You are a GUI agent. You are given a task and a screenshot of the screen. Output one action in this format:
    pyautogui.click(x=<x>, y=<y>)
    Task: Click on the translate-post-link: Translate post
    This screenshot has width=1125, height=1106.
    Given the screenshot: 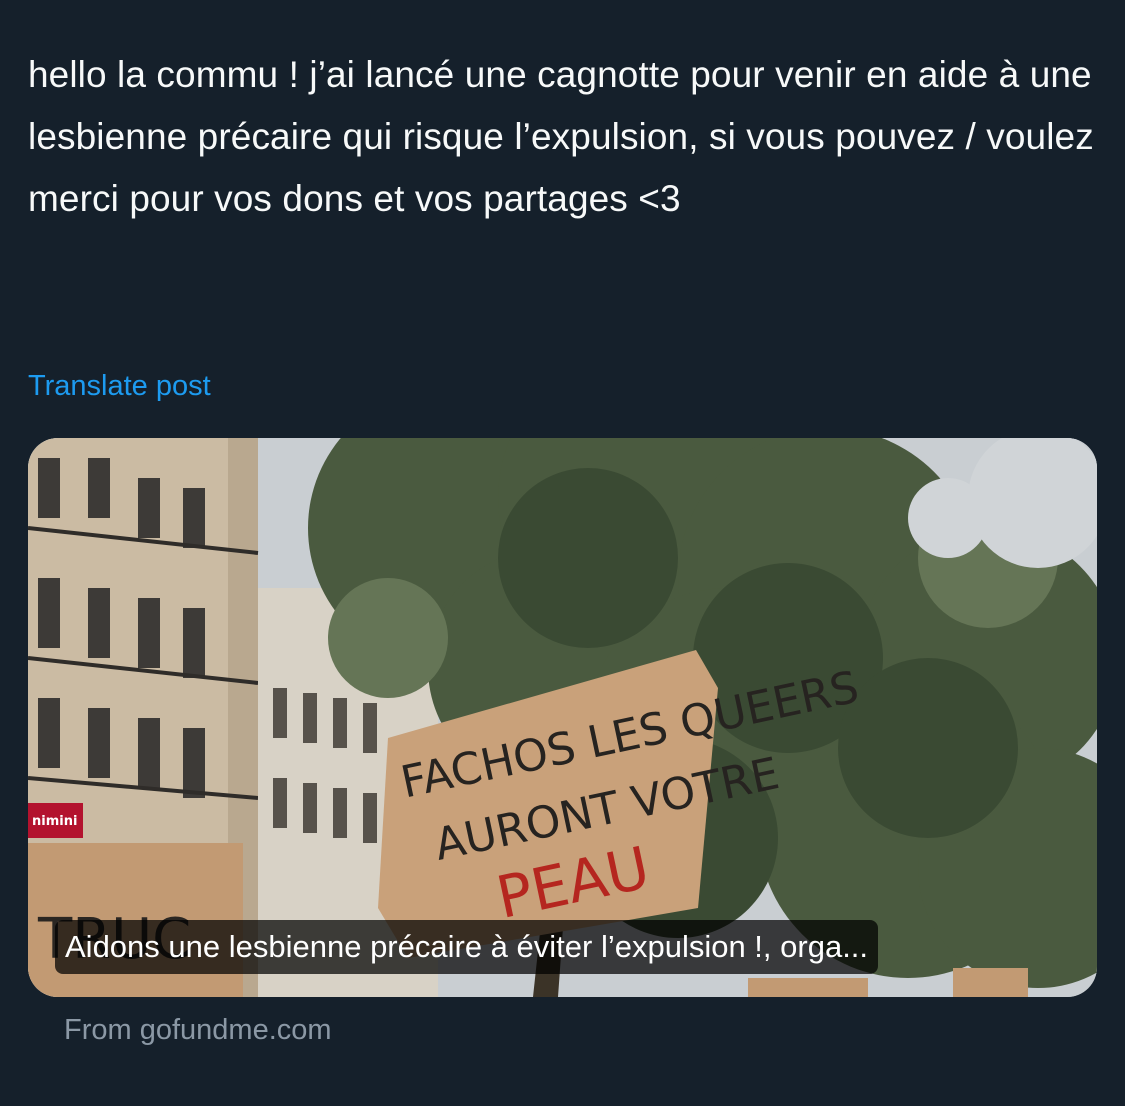 What is the action you would take?
    pyautogui.click(x=119, y=386)
    